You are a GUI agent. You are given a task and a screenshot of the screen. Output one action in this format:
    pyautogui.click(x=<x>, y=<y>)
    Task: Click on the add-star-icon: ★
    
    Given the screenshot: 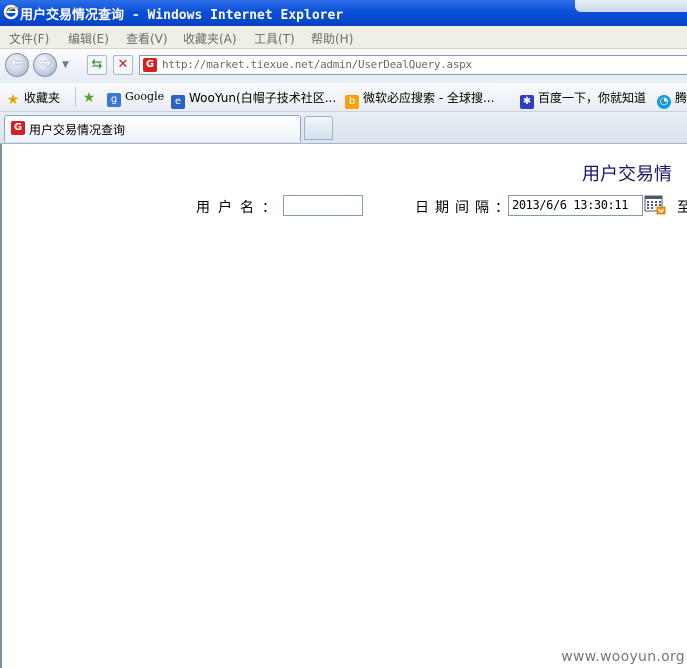 What is the action you would take?
    pyautogui.click(x=89, y=98)
    